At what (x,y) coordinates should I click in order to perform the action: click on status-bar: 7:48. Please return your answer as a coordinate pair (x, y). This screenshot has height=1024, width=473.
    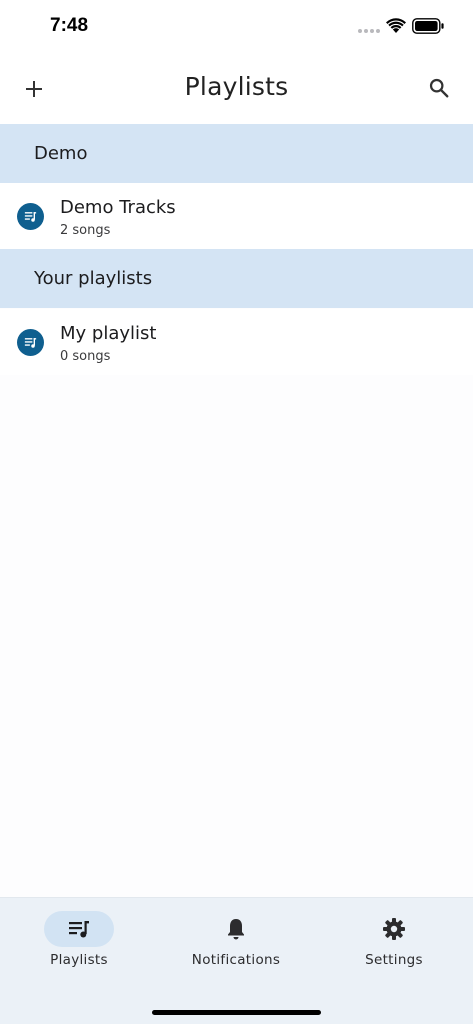
    Looking at the image, I should click on (236, 27).